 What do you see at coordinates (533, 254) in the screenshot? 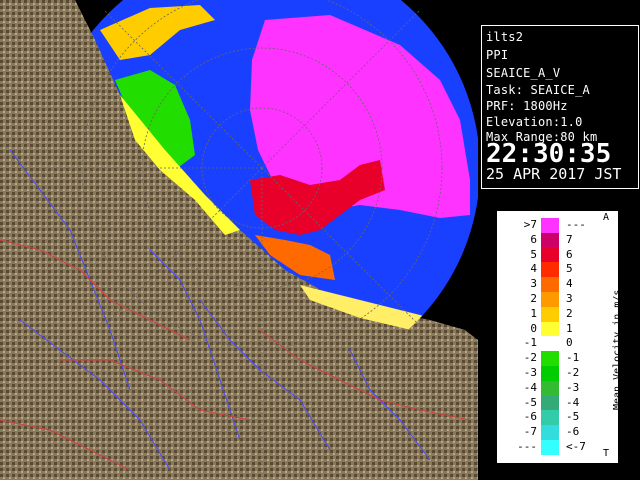
I see `legend-lower-bound: 5` at bounding box center [533, 254].